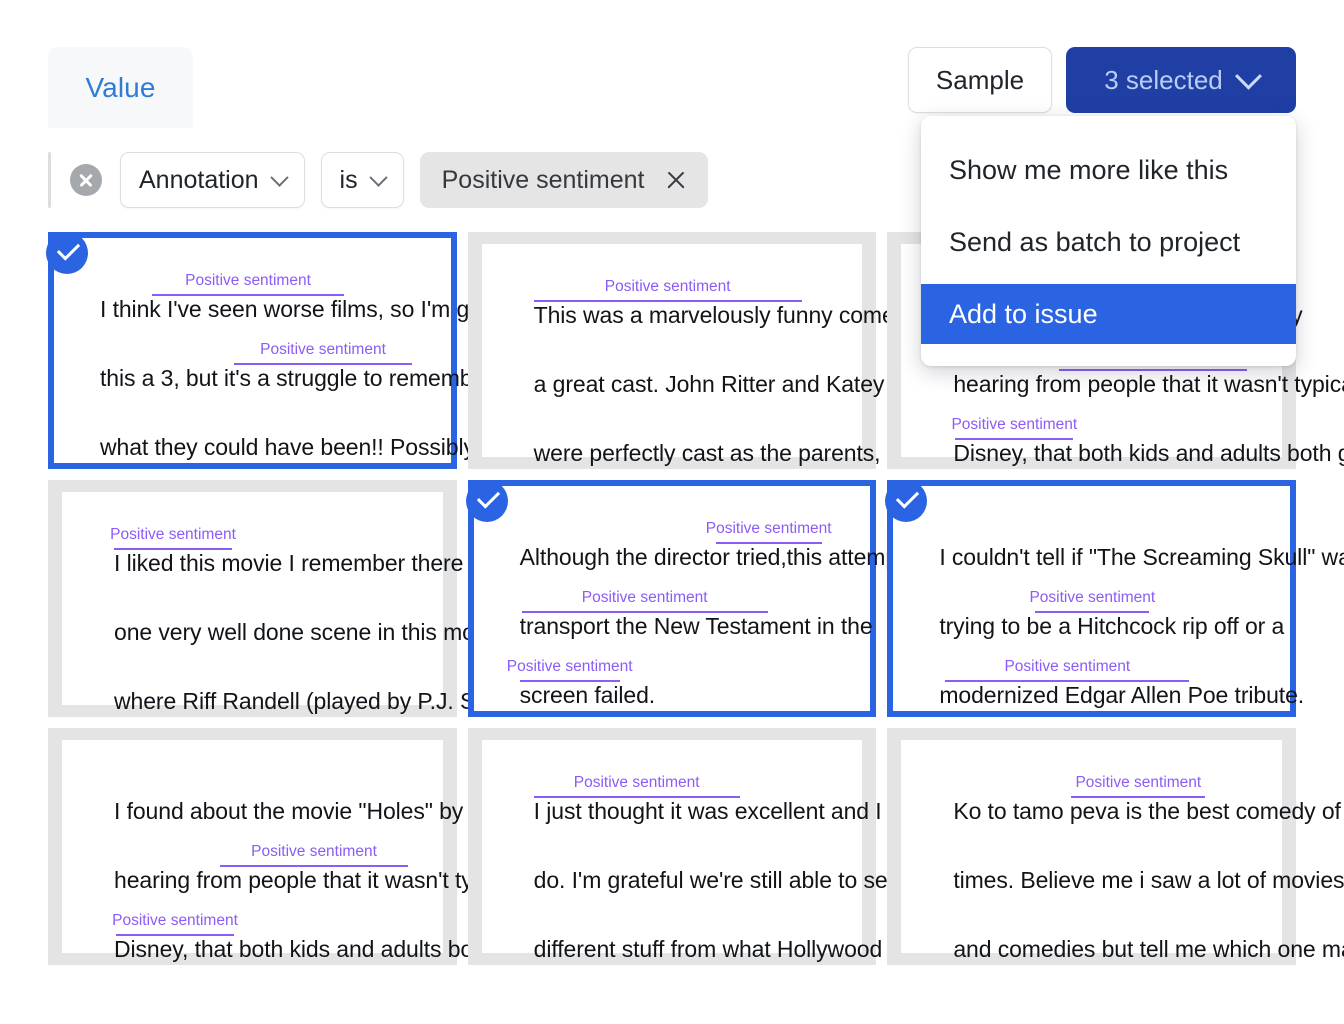  Describe the element at coordinates (1108, 314) in the screenshot. I see `menu-item-add-to-issue: Add to issue` at that location.